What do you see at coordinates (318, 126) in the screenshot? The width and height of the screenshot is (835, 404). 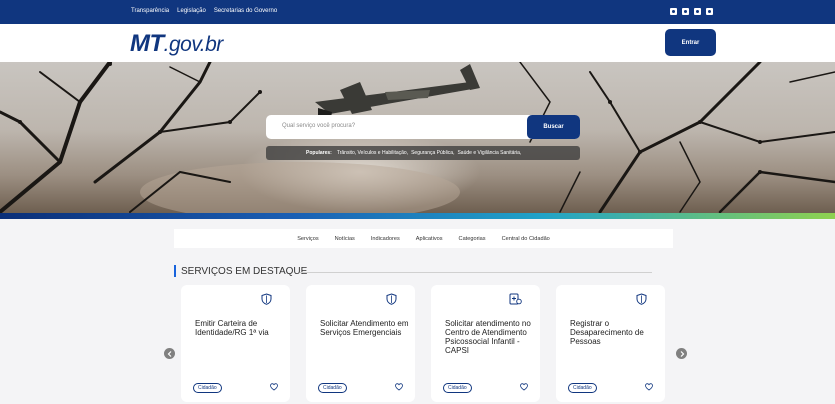 I see `search-input: Qual serviço você procura?` at bounding box center [318, 126].